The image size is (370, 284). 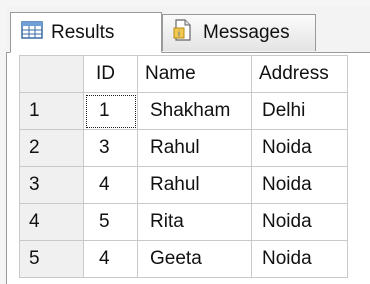 What do you see at coordinates (194, 74) in the screenshot?
I see `column-header-name: Name` at bounding box center [194, 74].